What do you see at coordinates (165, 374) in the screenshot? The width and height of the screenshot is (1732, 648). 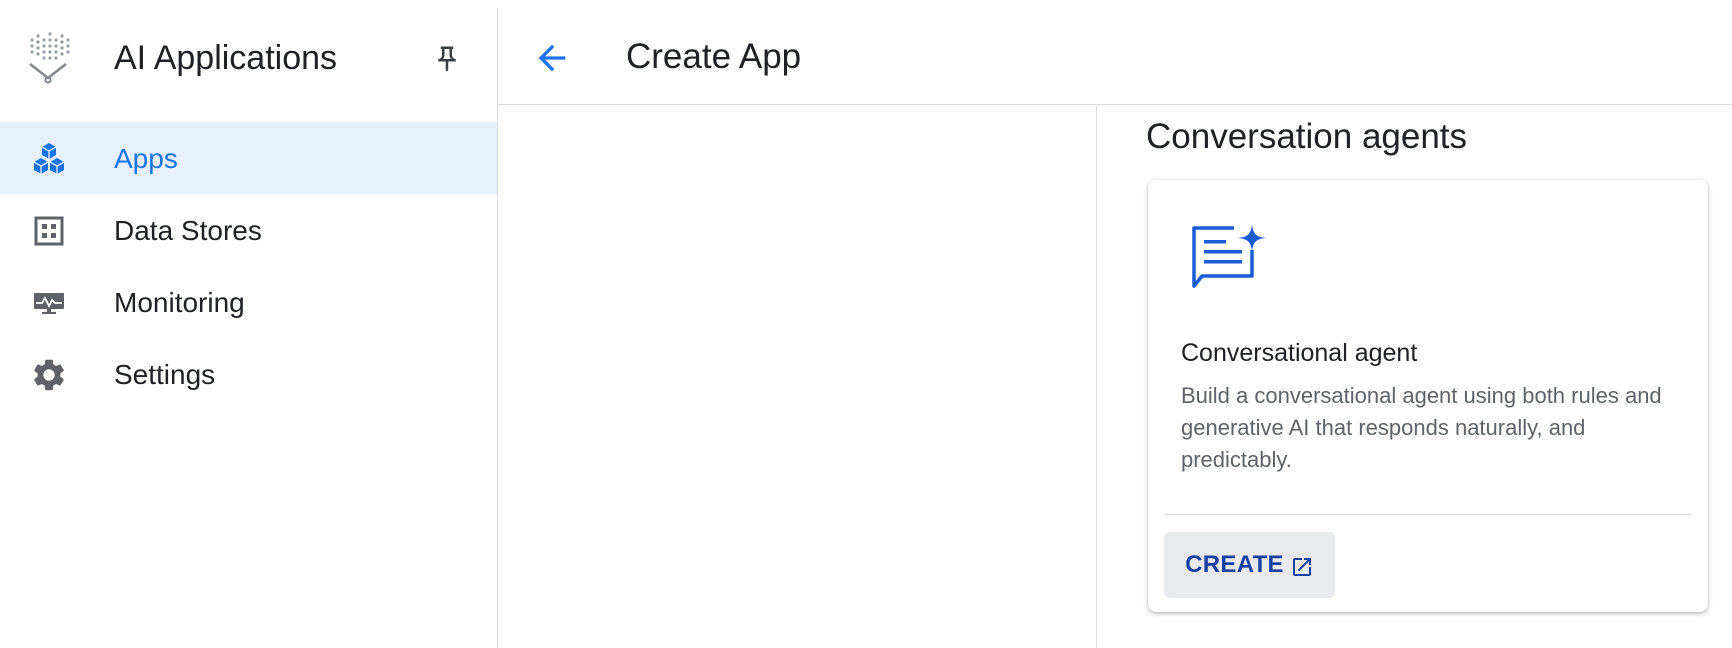 I see `sidebar-item-label: Settings` at bounding box center [165, 374].